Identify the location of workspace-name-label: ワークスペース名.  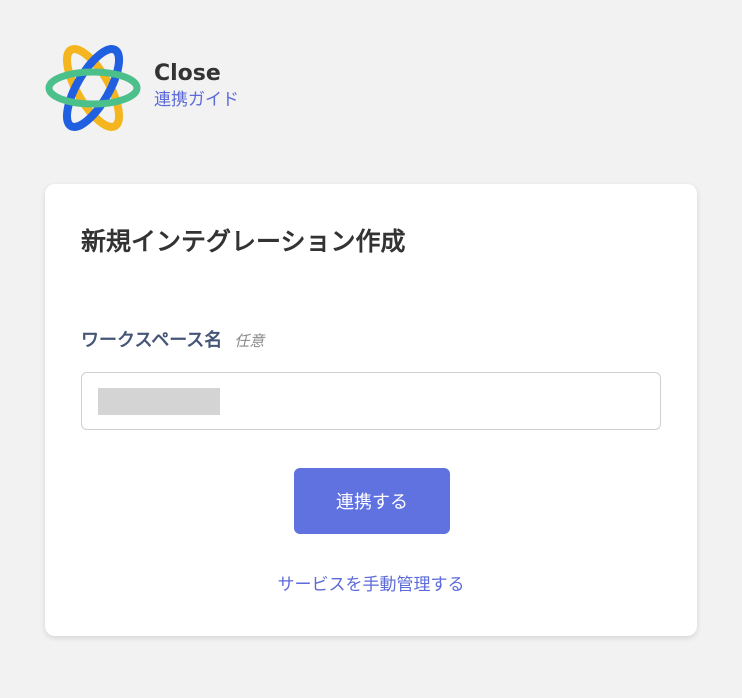
(152, 340).